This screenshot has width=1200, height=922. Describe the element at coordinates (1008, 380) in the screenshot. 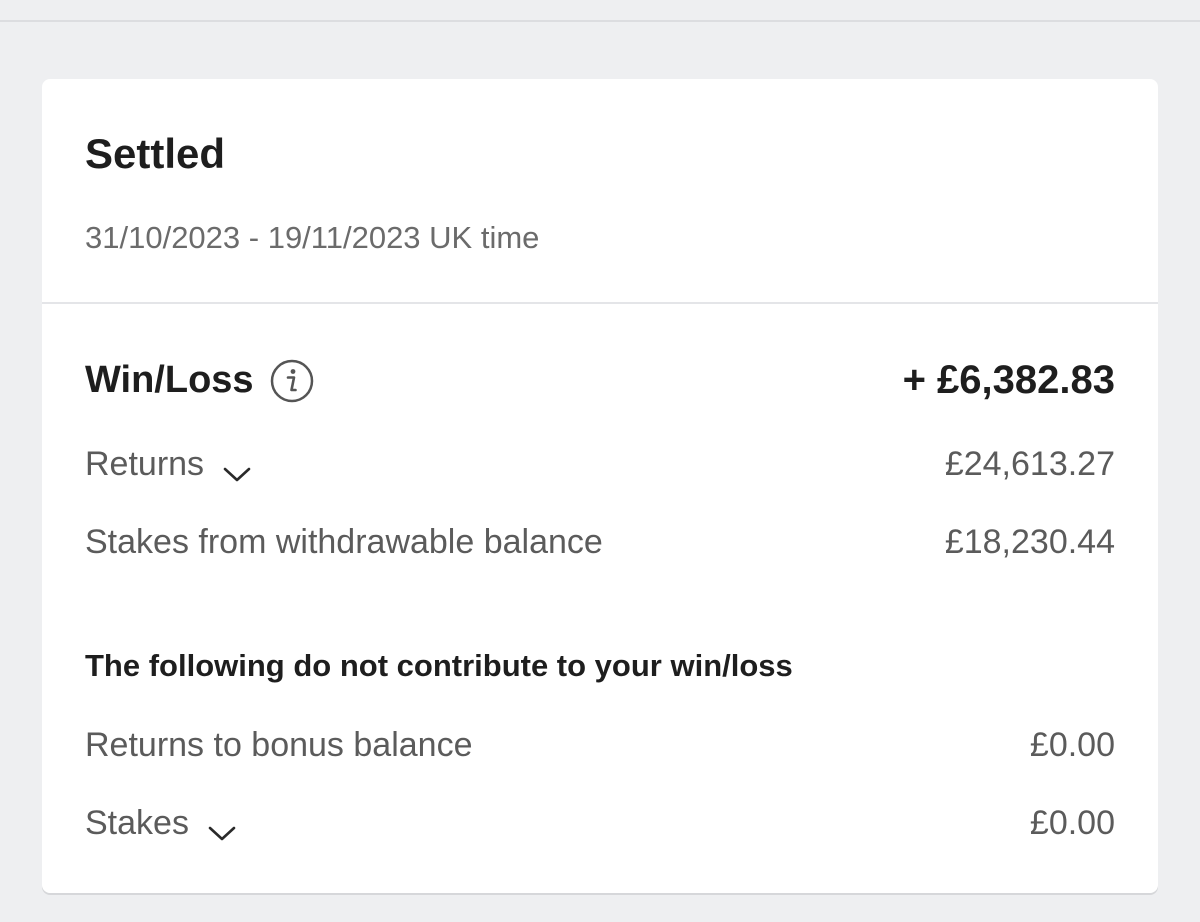

I see `win-loss-value: + £6,382.83` at that location.